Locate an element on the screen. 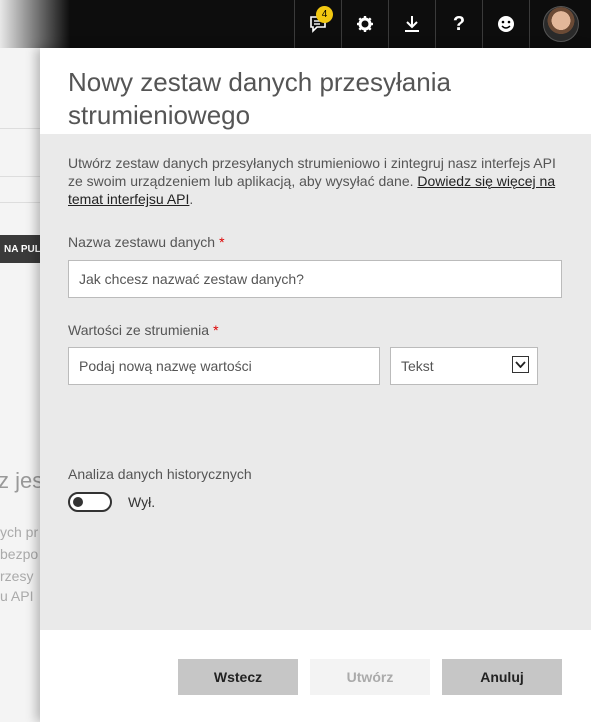 This screenshot has width=591, height=722. dataset-name-label: Nazwa zestawu danych * is located at coordinates (146, 242).